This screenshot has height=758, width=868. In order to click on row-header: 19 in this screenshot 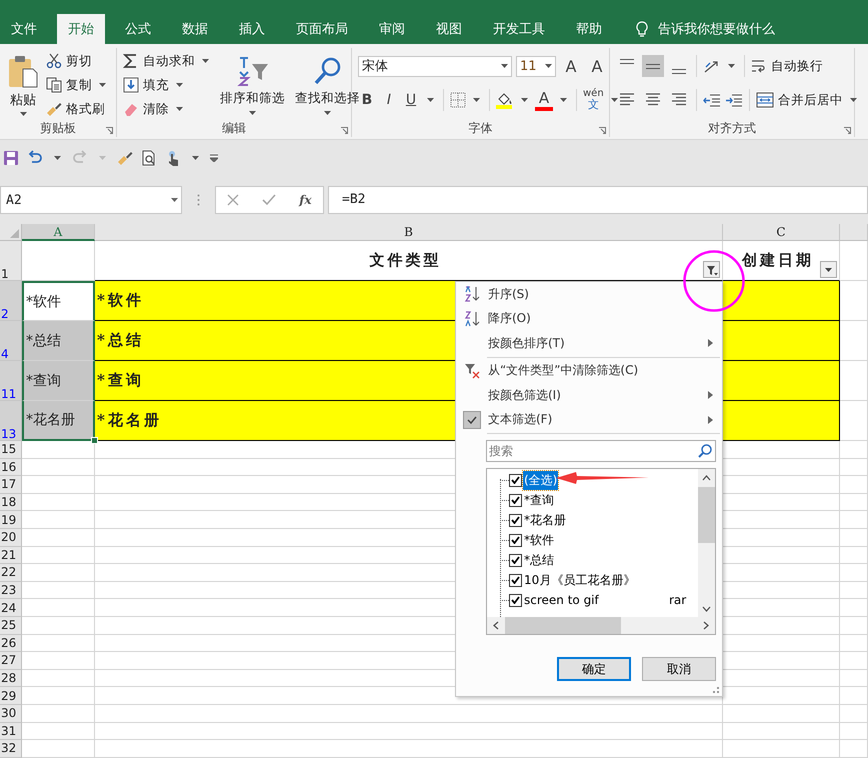, I will do `click(11, 520)`.